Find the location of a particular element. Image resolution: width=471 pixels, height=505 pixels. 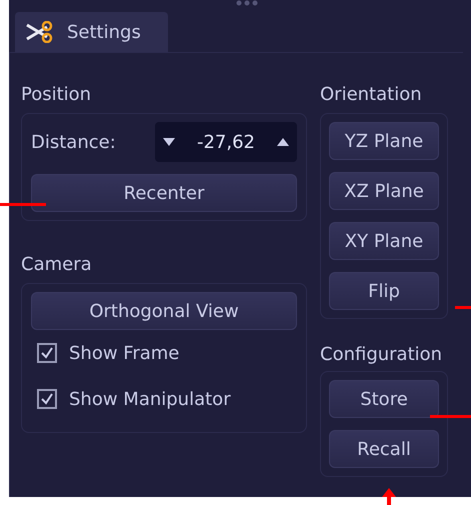

distance-spinbox: -27,62 is located at coordinates (226, 142).